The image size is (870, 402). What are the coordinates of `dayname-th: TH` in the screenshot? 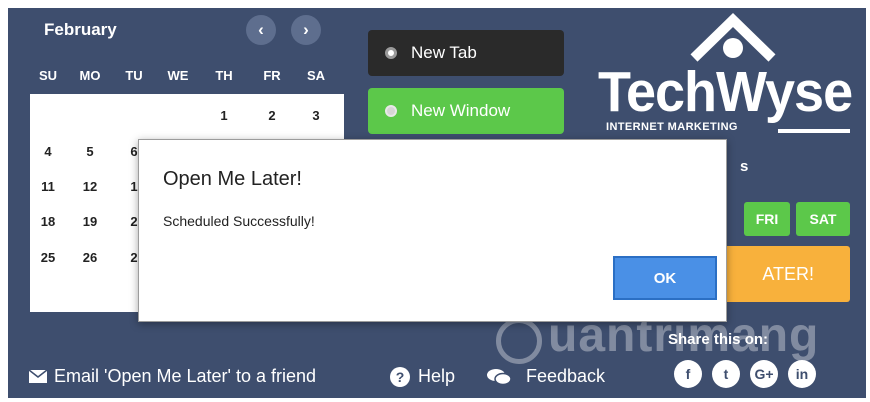 It's located at (224, 75).